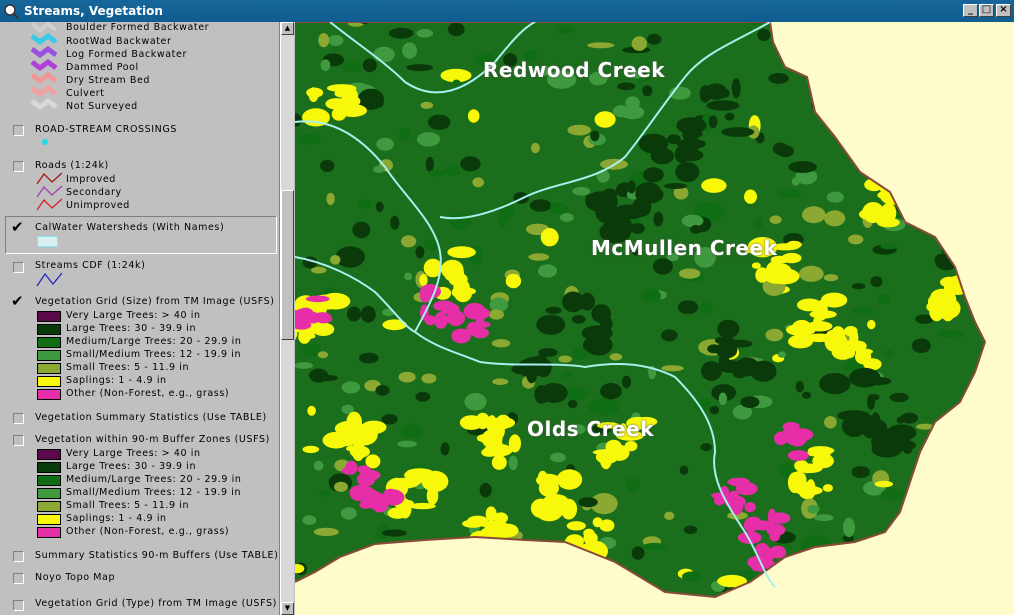  I want to click on layer-checkbox-veg-grid-size: ✔, so click(17, 301).